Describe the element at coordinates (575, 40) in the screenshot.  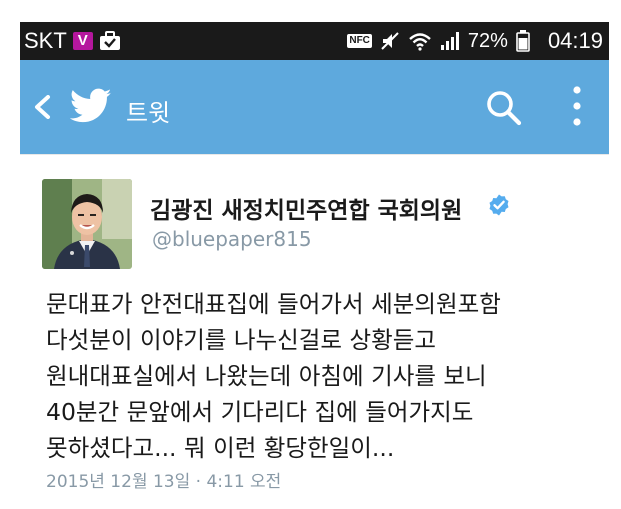
I see `clock: 04:19` at that location.